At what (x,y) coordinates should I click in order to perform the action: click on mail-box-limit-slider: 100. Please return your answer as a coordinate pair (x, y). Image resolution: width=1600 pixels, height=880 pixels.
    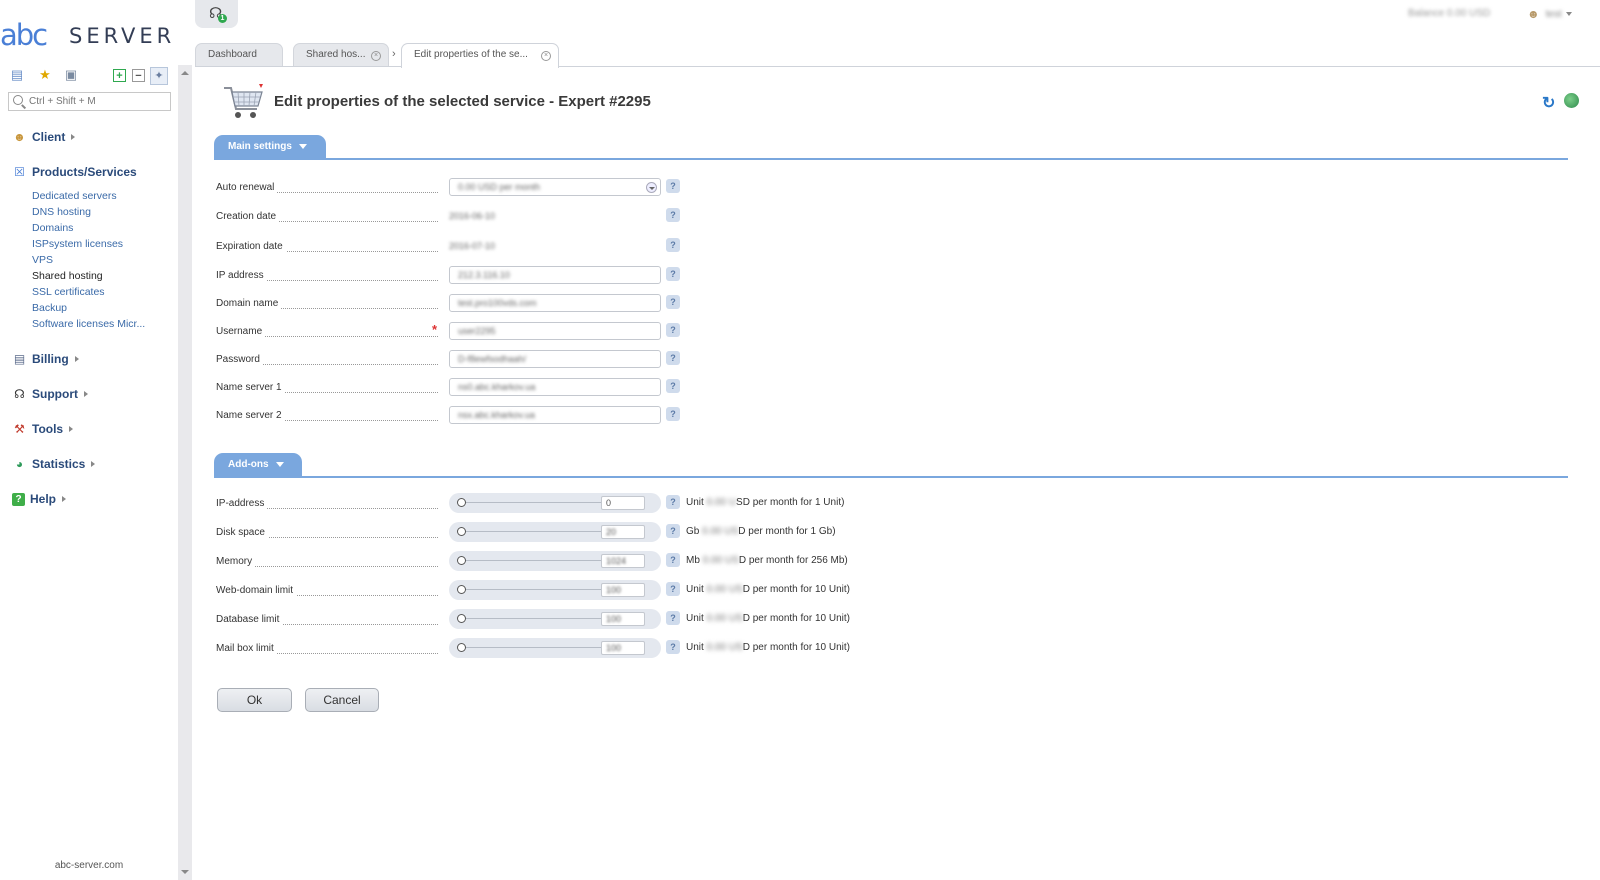
    Looking at the image, I should click on (555, 648).